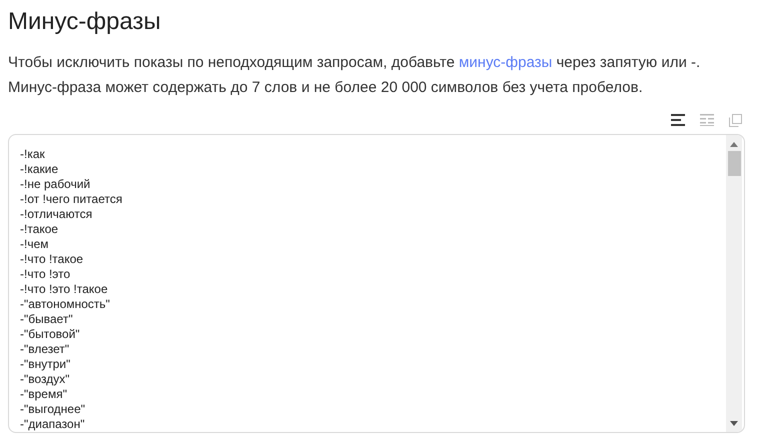 The image size is (758, 436). I want to click on copy-icon, so click(735, 120).